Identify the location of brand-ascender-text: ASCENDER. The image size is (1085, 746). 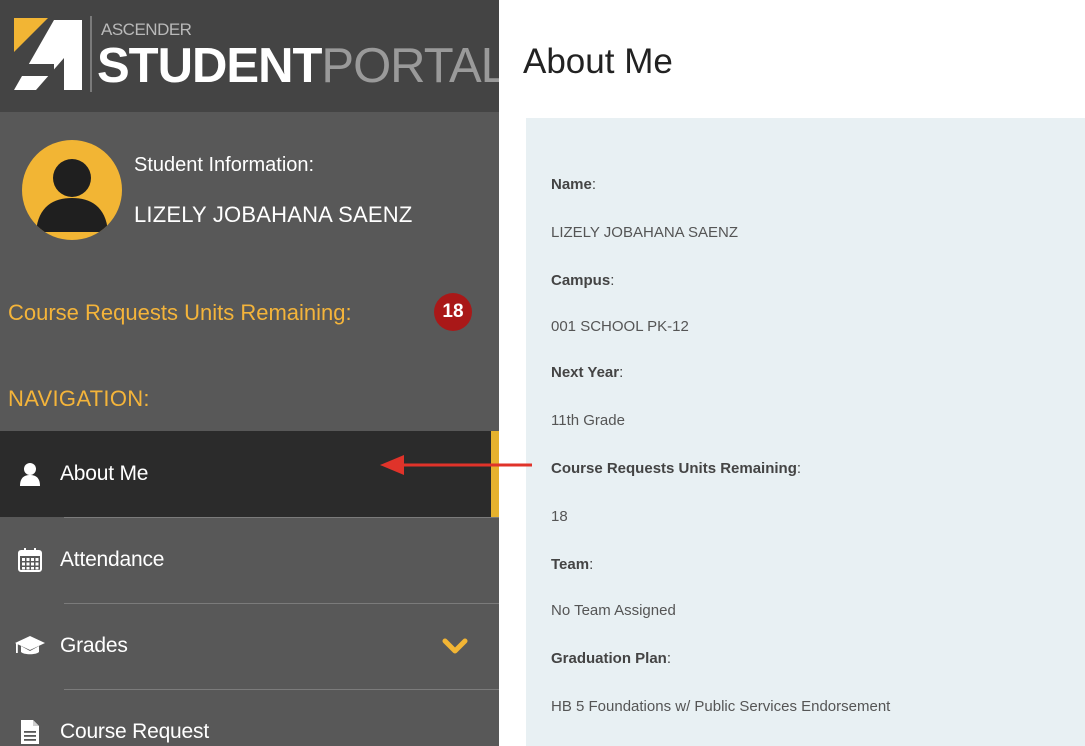
(146, 29).